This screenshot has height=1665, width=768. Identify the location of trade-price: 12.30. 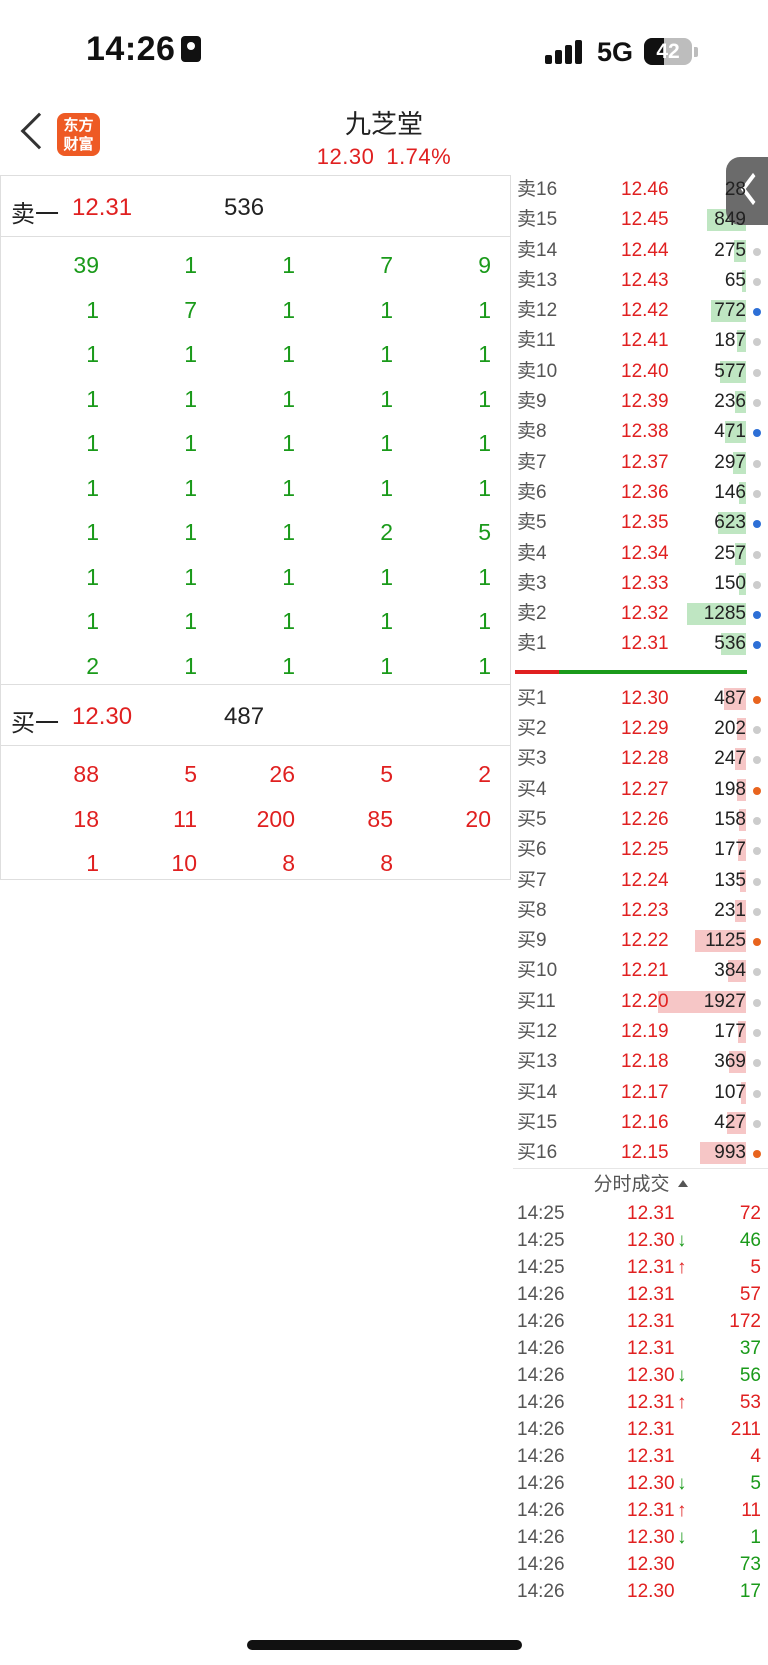
(651, 1537).